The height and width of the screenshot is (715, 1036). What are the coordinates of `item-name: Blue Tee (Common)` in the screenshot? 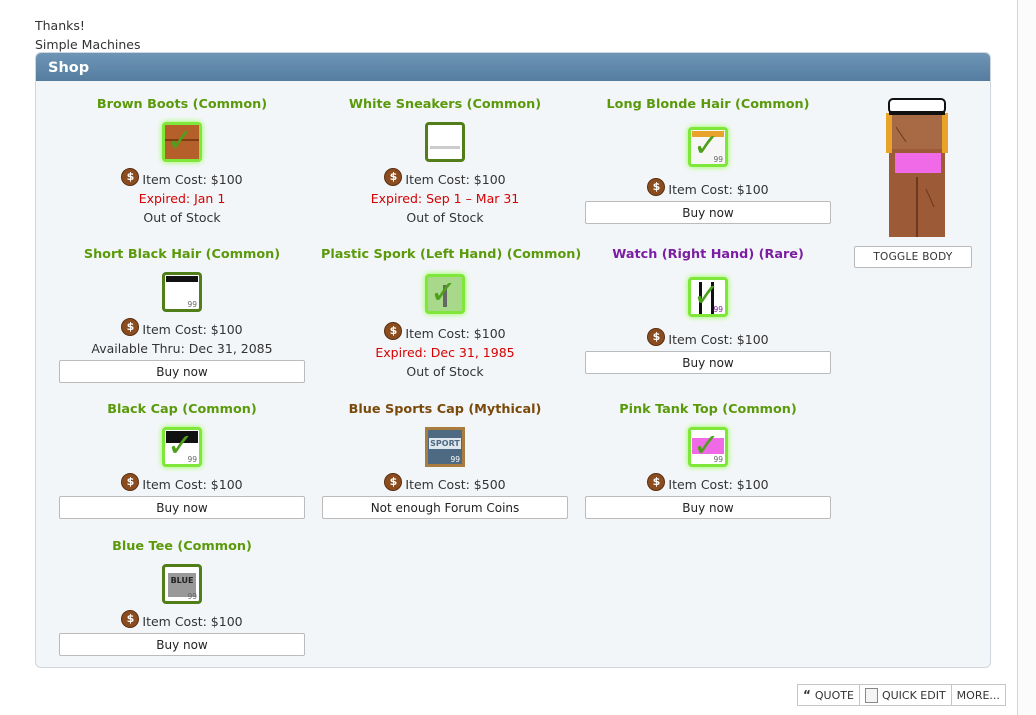 It's located at (182, 546).